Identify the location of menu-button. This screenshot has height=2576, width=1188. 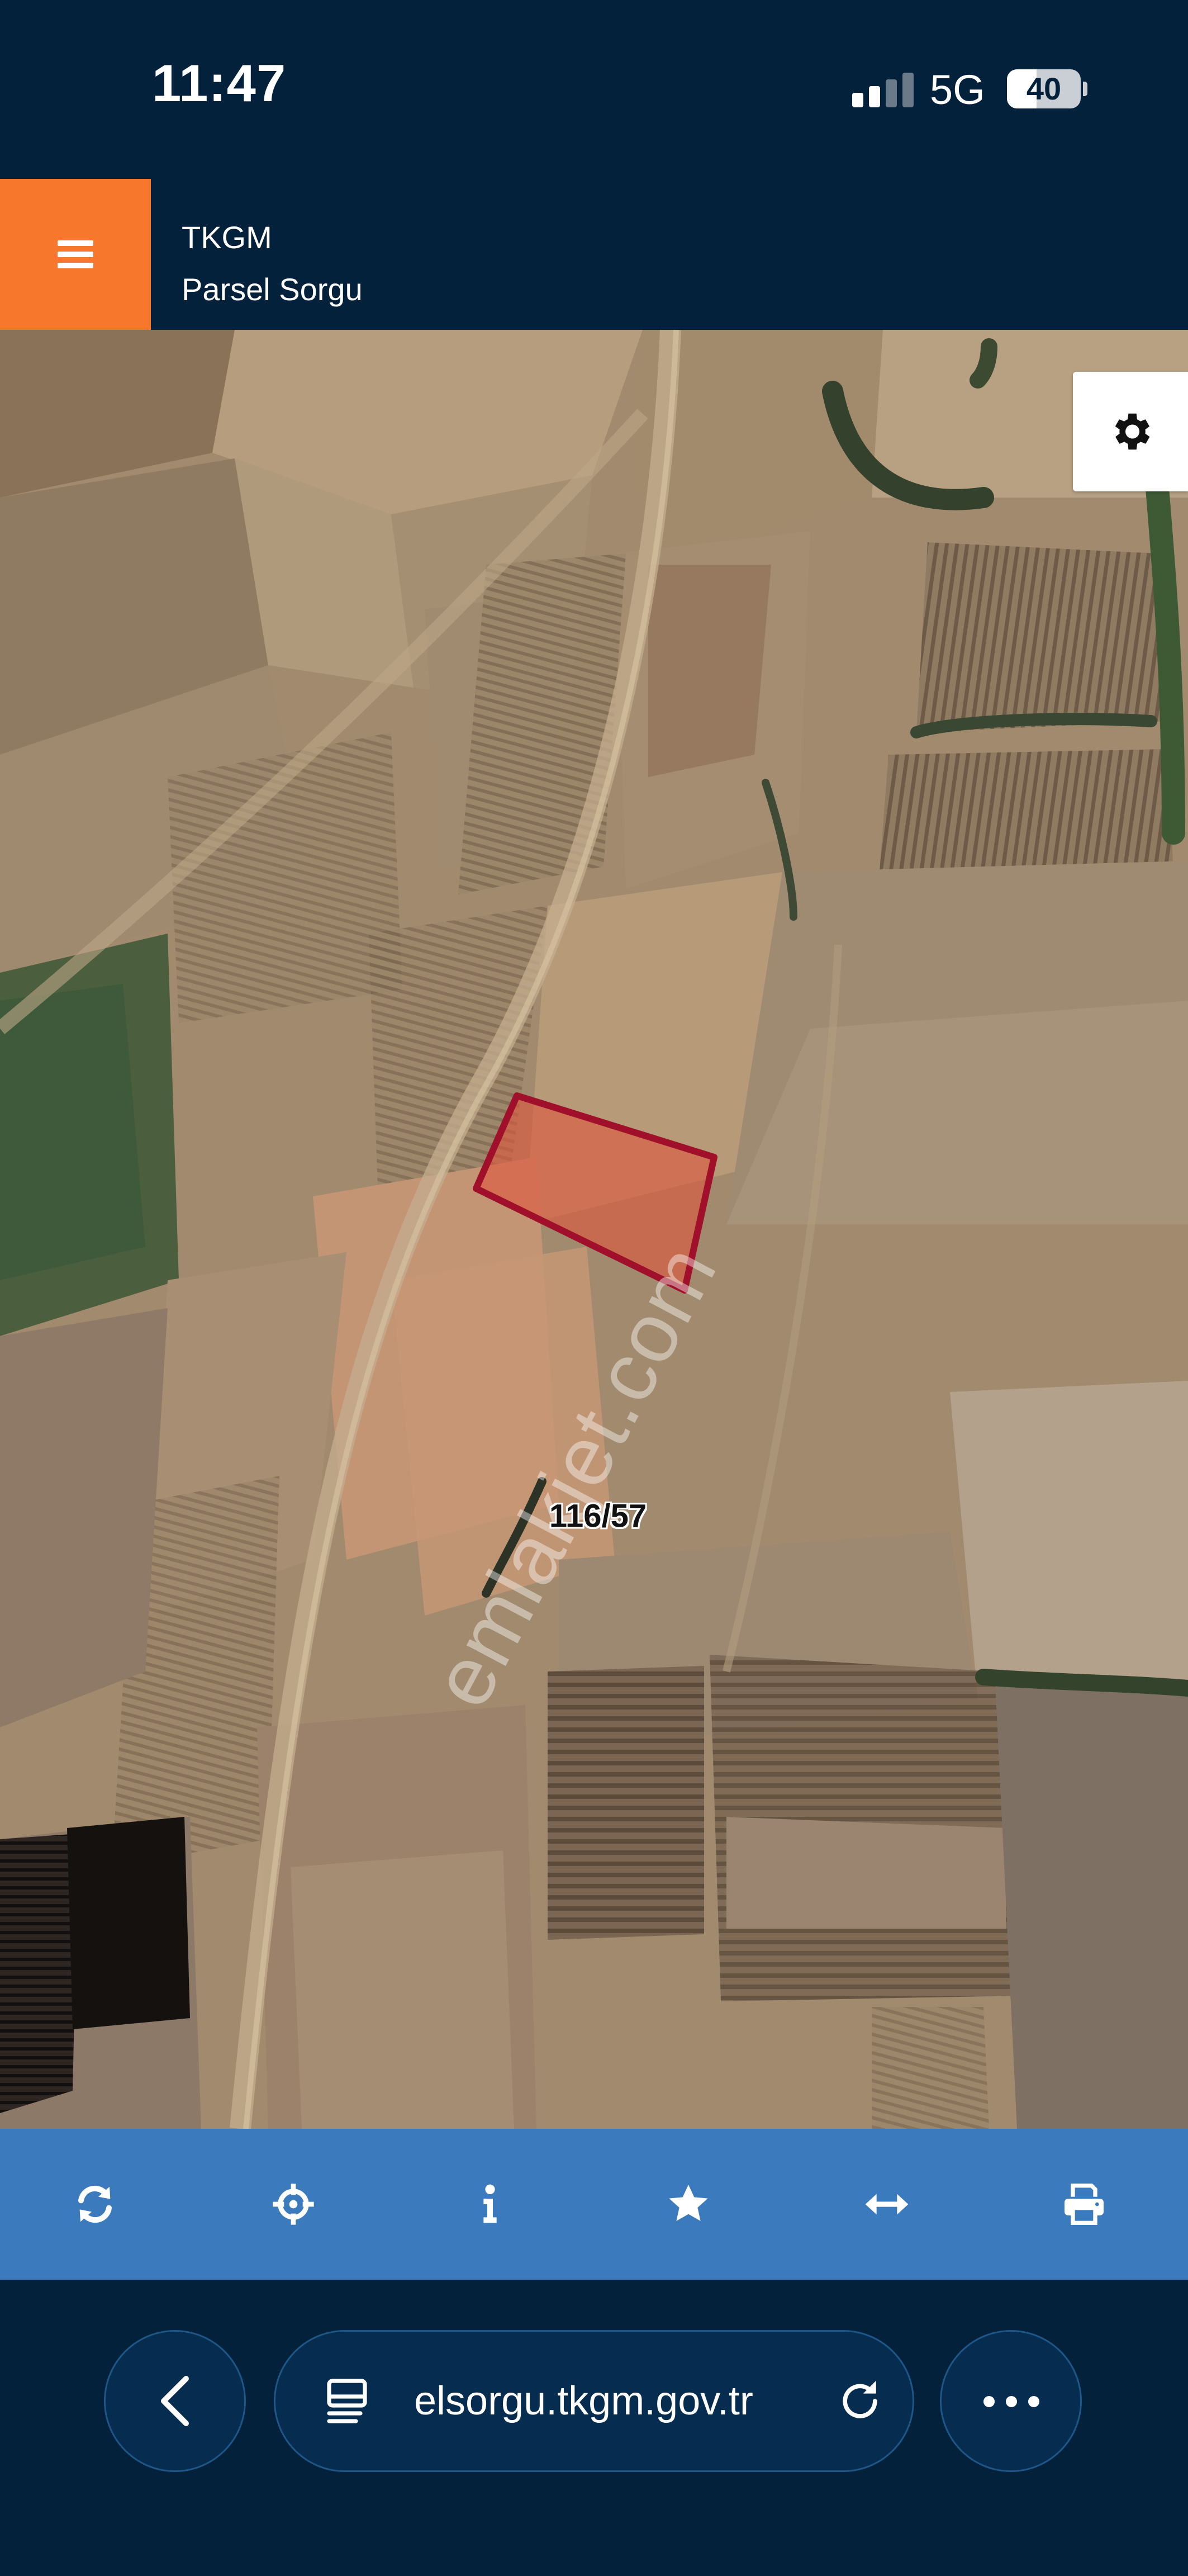
(75, 255).